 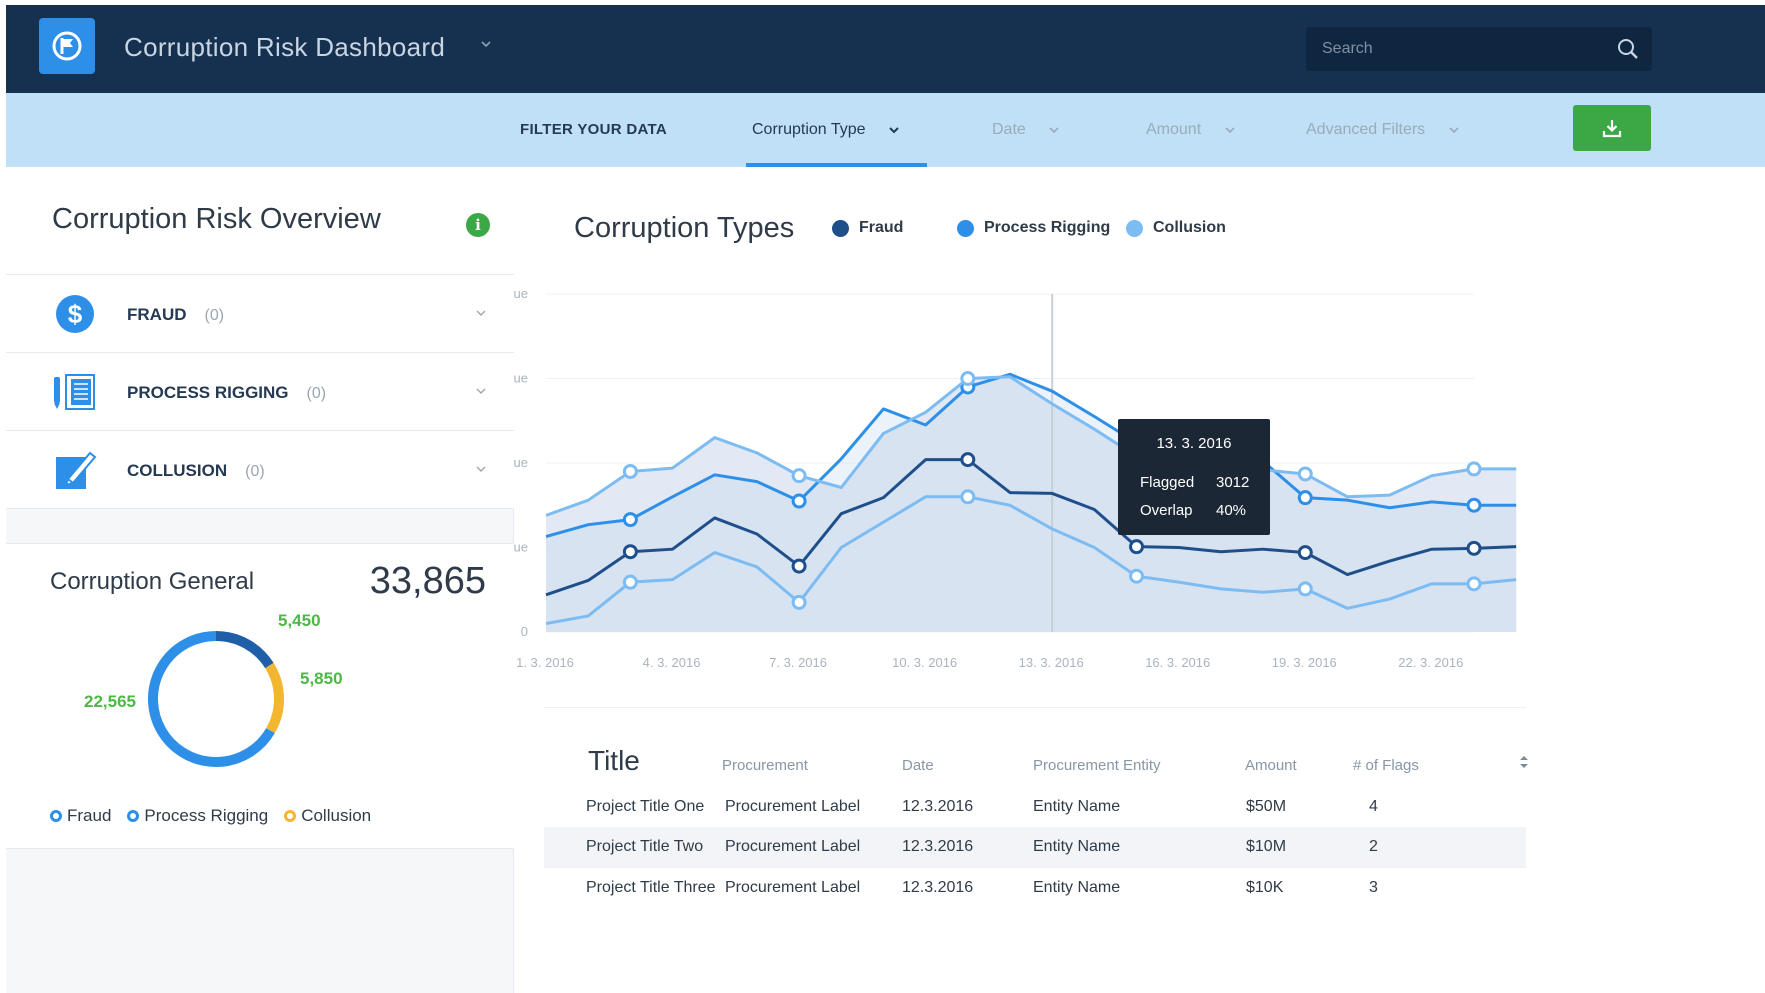 I want to click on risk-count: (0), so click(x=316, y=393).